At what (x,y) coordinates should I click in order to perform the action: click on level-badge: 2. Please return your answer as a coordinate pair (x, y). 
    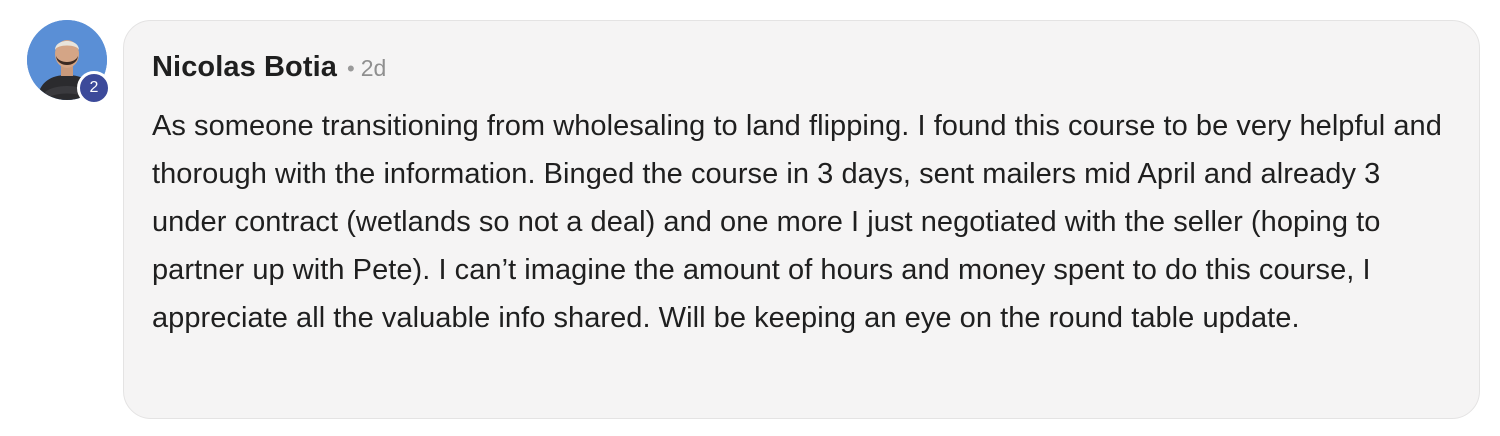
    Looking at the image, I should click on (94, 88).